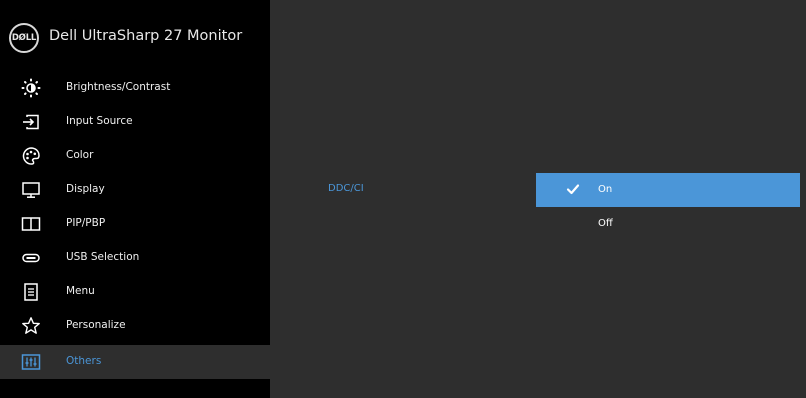 The height and width of the screenshot is (398, 806). I want to click on sidebar-item-input-source: Input Source, so click(135, 122).